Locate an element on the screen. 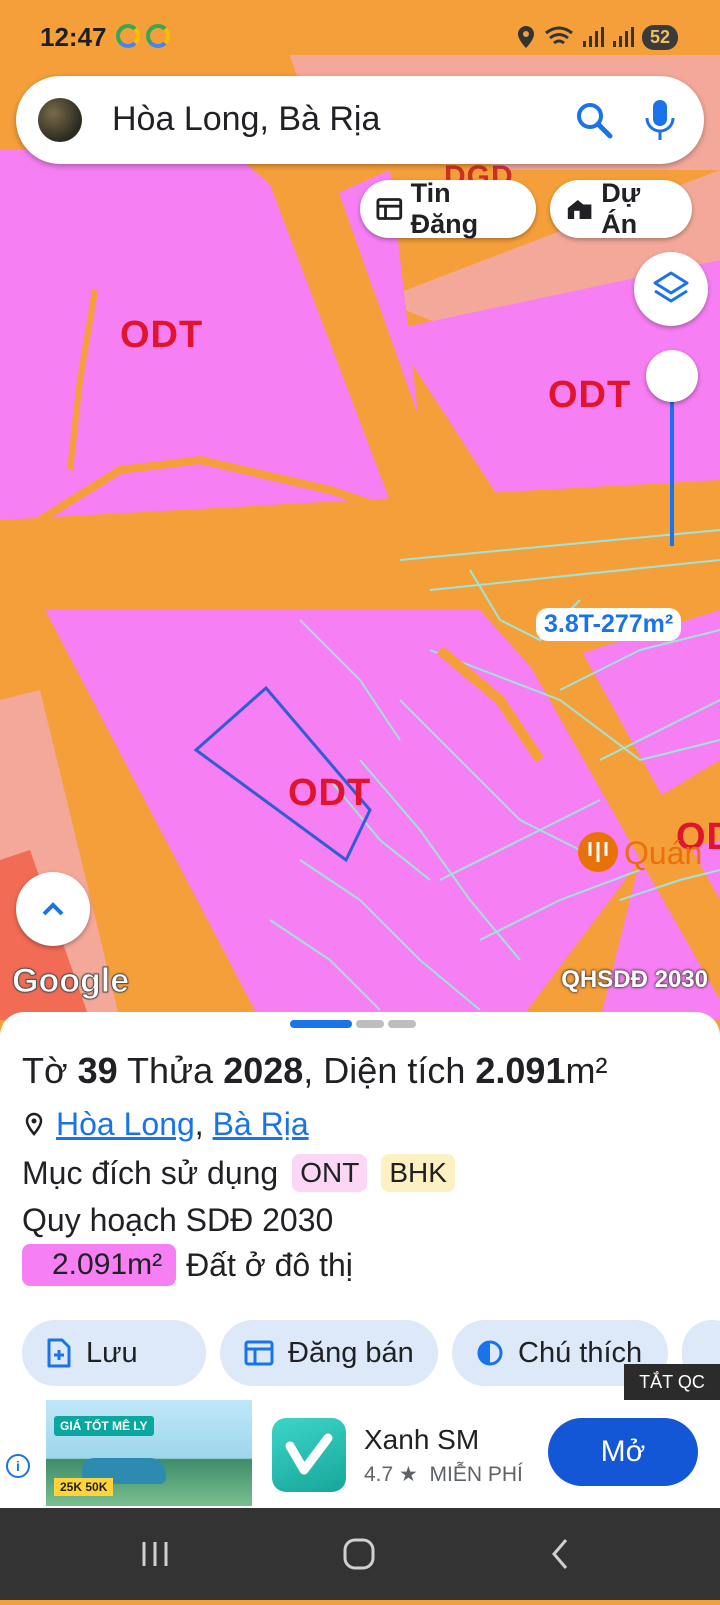 This screenshot has height=1605, width=720. system-navigation-bar is located at coordinates (360, 1554).